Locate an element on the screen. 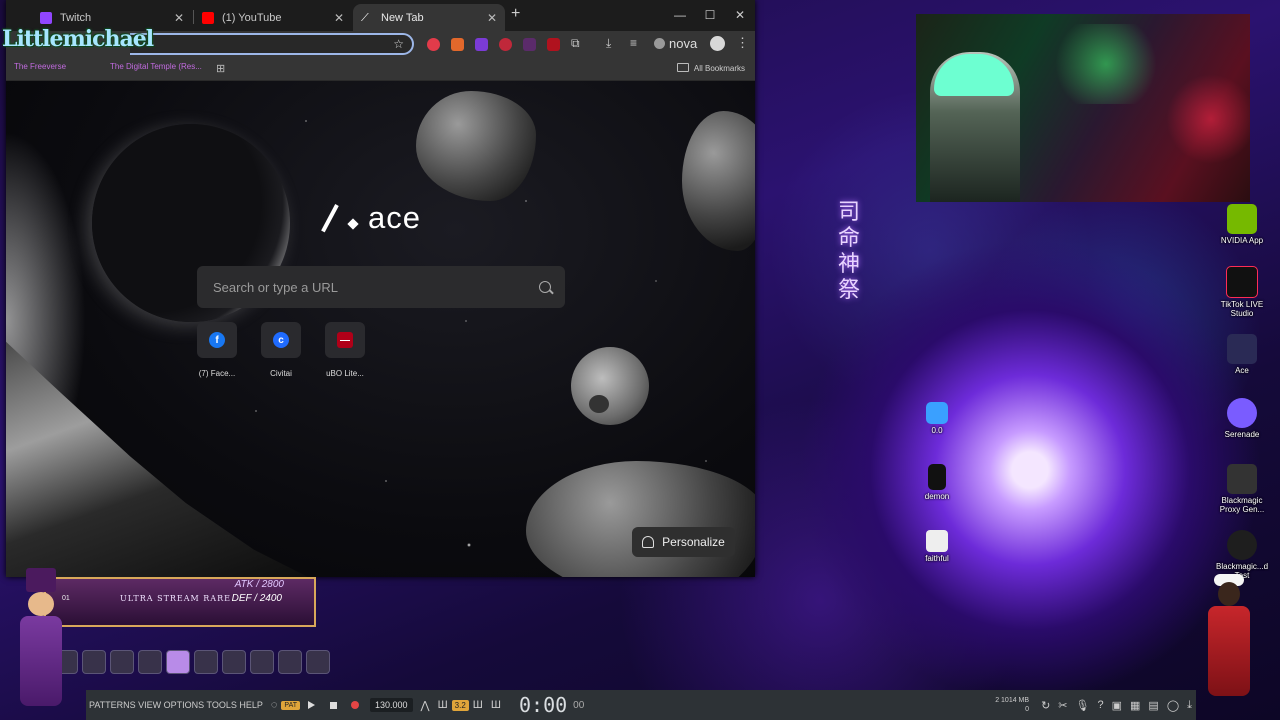  desktop-icon-tiktok: TikTok LIVE Studio is located at coordinates (1242, 292).